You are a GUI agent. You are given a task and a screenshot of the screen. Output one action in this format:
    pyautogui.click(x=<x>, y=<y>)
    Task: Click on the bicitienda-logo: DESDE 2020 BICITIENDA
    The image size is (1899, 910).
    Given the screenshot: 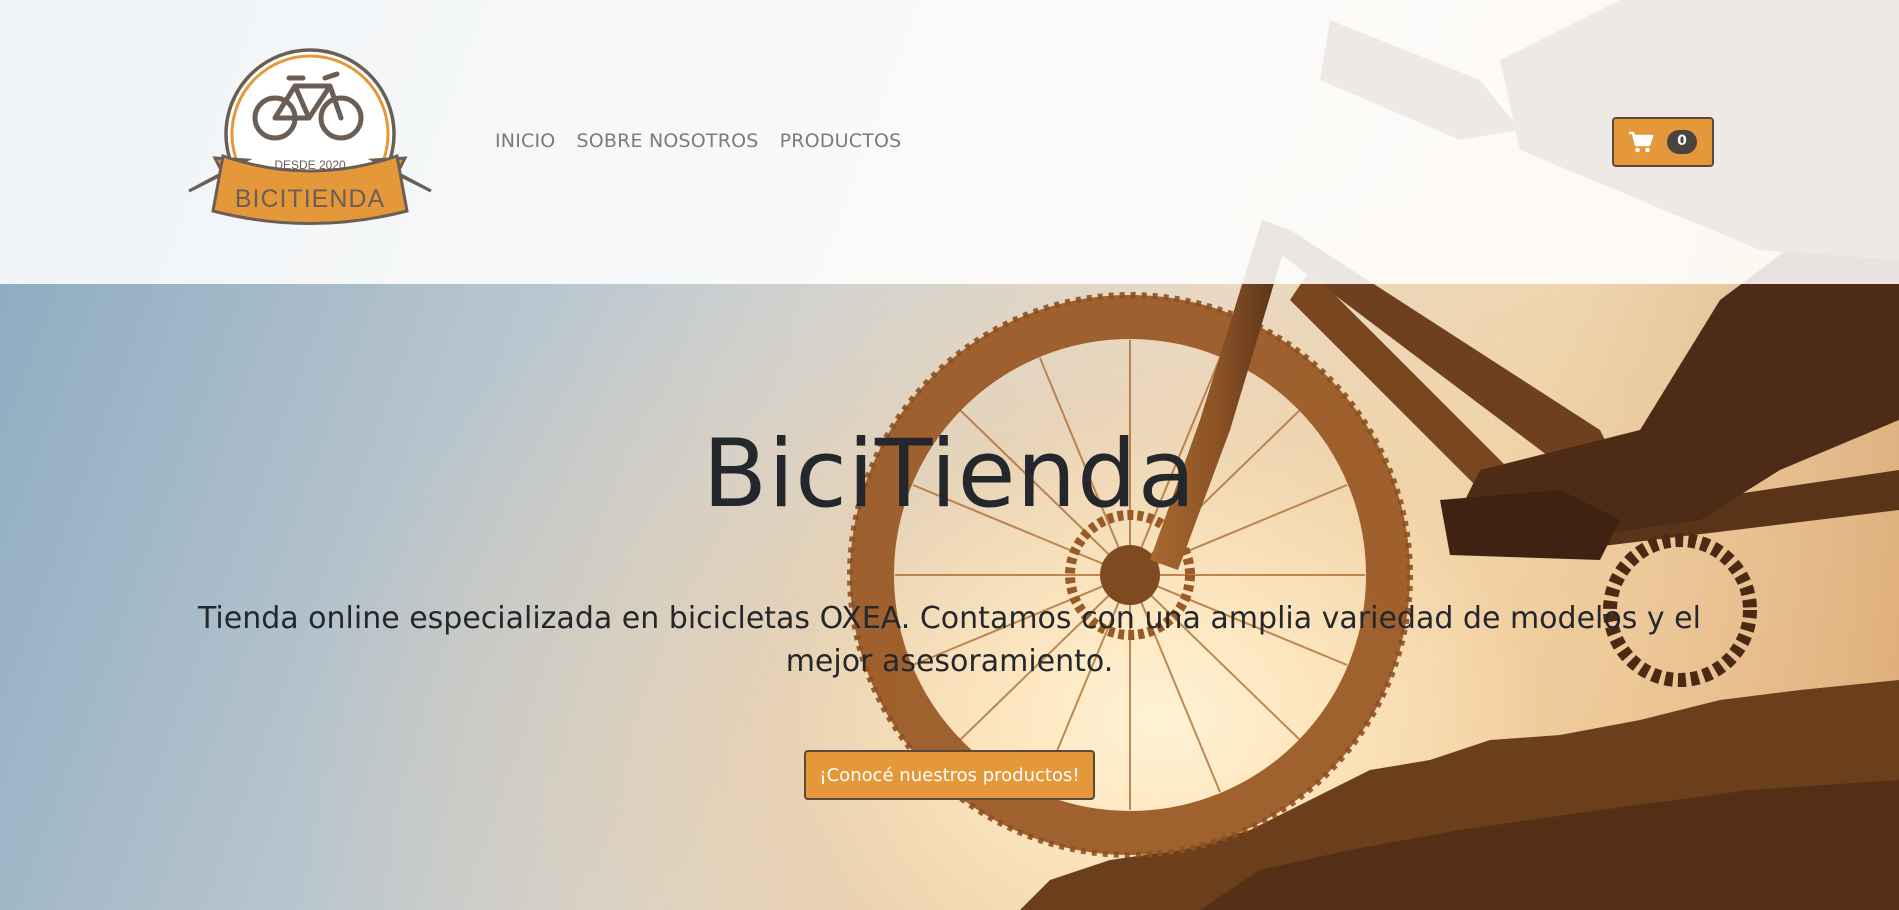 What is the action you would take?
    pyautogui.click(x=310, y=137)
    